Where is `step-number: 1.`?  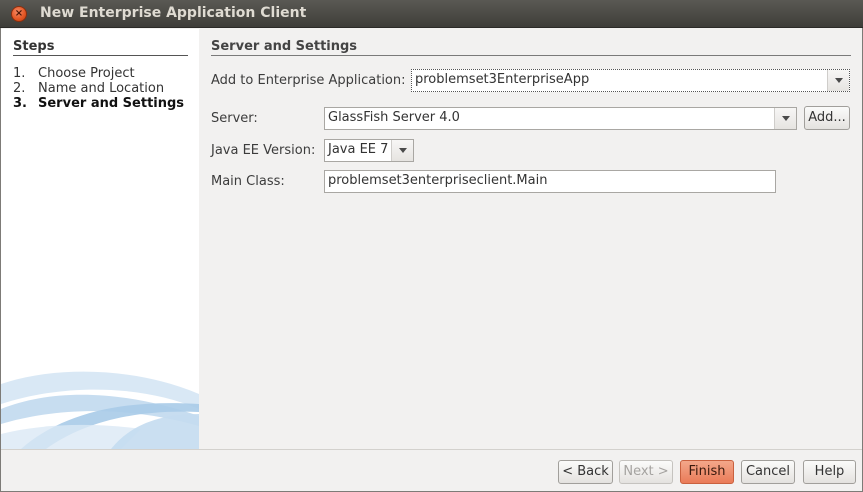 step-number: 1. is located at coordinates (19, 73).